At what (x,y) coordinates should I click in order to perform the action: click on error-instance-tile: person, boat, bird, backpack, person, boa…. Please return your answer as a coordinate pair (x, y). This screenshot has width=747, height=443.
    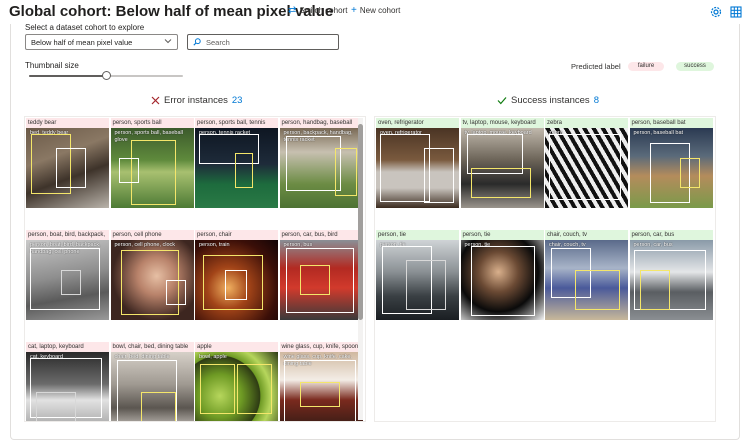
    Looking at the image, I should click on (67, 276).